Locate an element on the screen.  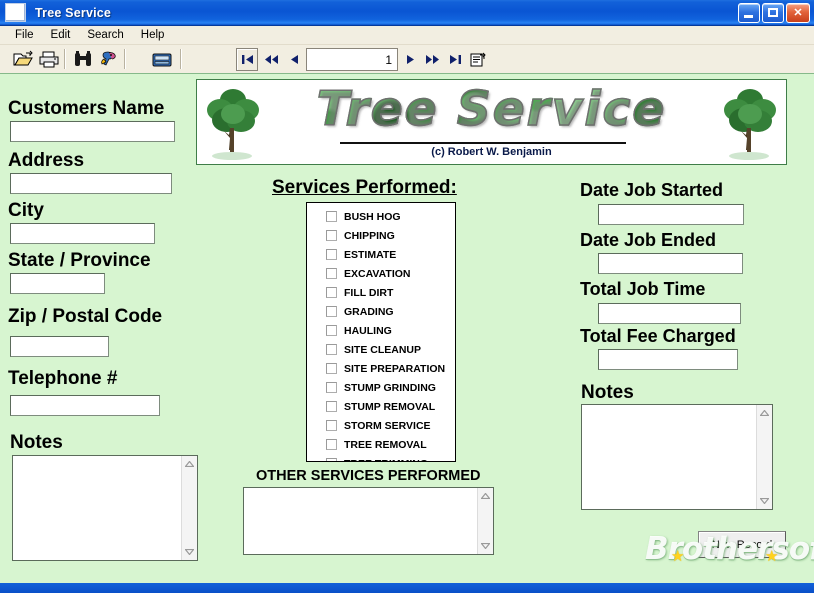
state-province-input is located at coordinates (57, 283).